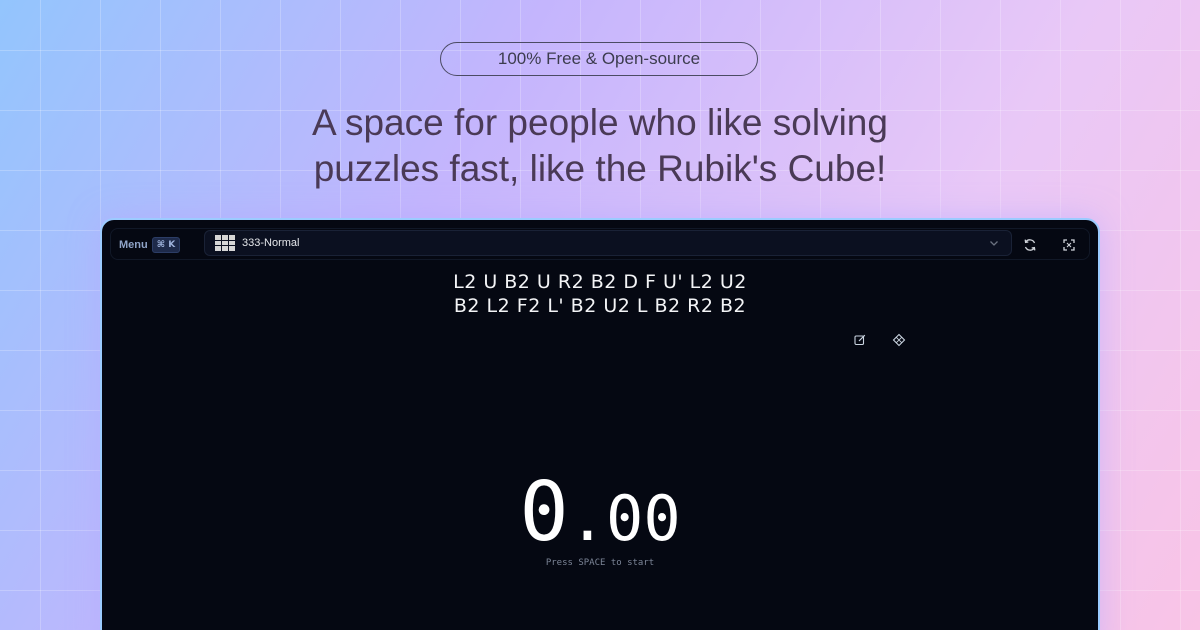 The image size is (1200, 630). What do you see at coordinates (600, 168) in the screenshot?
I see `headline-line-2: puzzles fast, like the Rubik's Cube!` at bounding box center [600, 168].